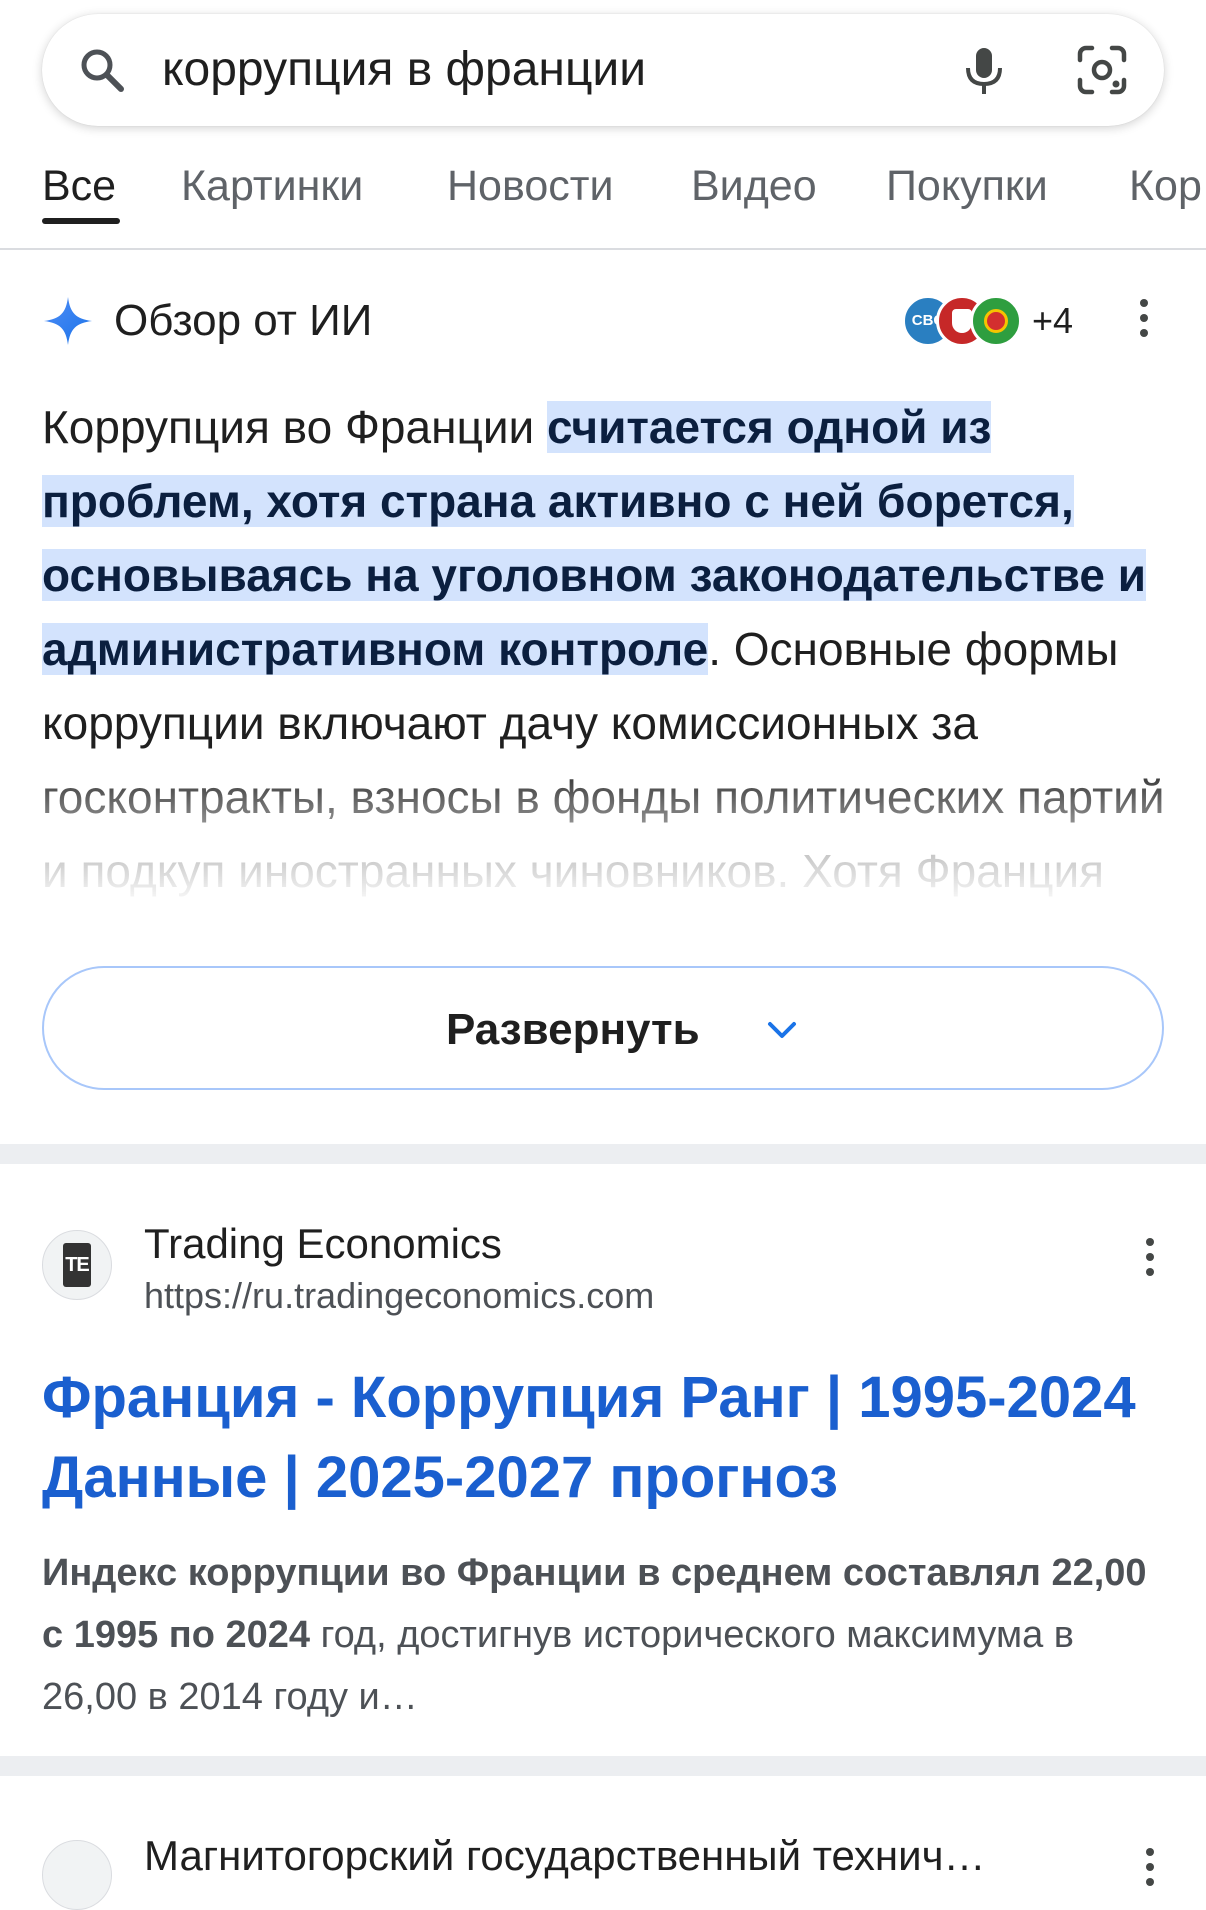 The image size is (1206, 1910). Describe the element at coordinates (530, 186) in the screenshot. I see `tab-news: Новости` at that location.